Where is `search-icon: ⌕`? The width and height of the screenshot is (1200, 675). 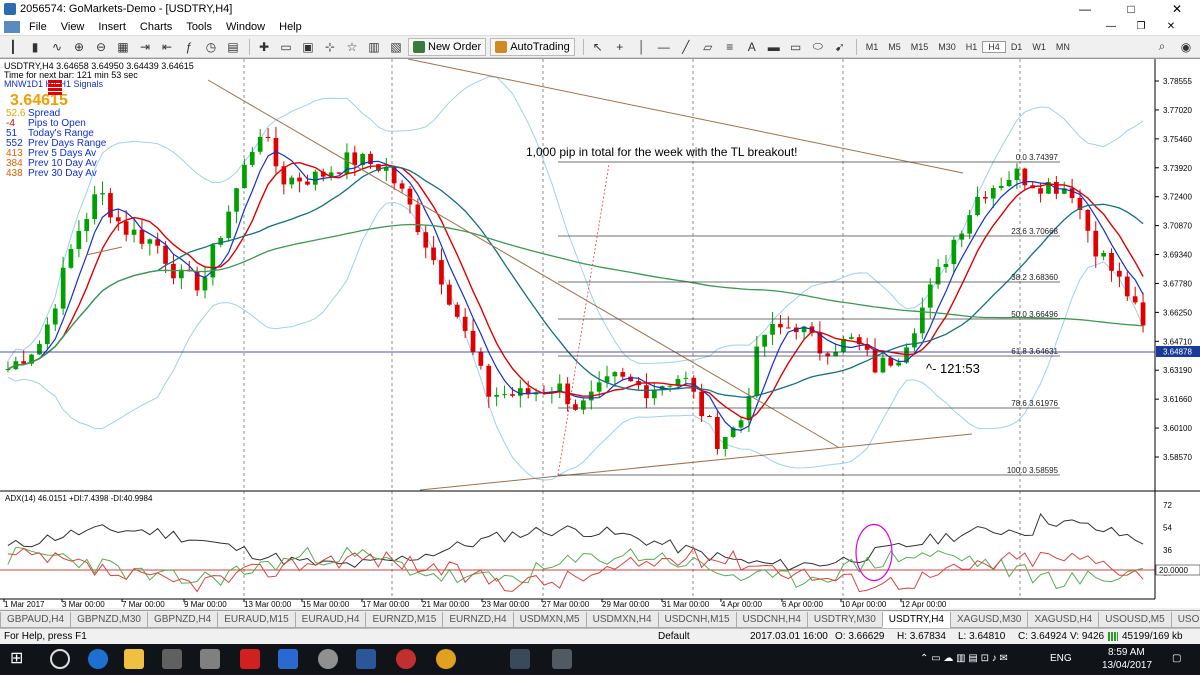 search-icon: ⌕ is located at coordinates (1162, 47).